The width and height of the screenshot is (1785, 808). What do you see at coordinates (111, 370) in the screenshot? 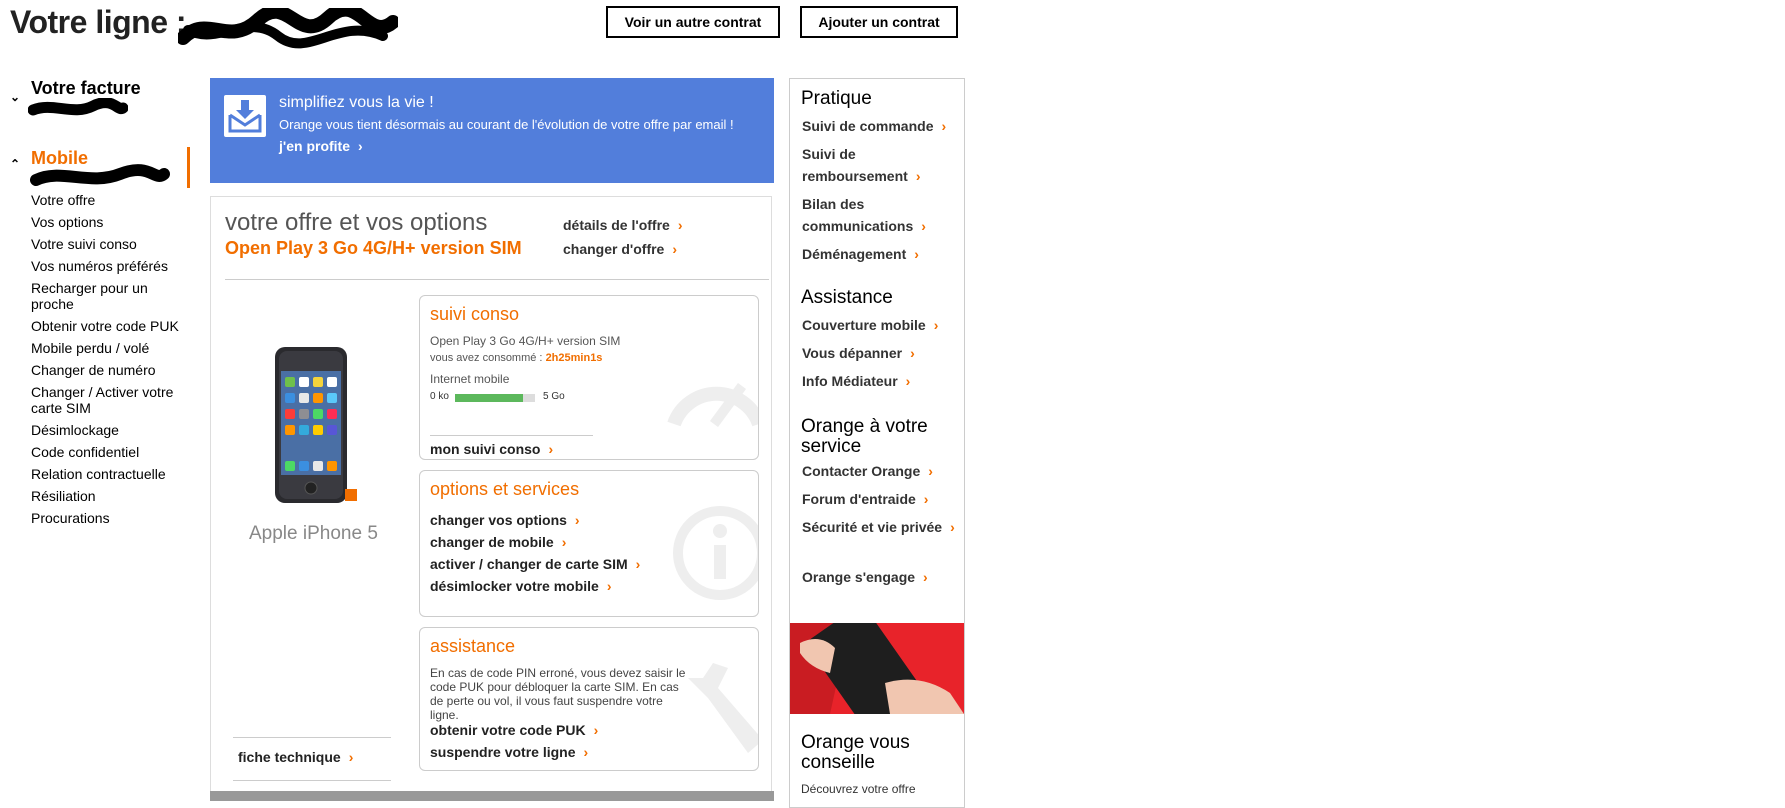
I see `nav-item: Changer de numéro` at bounding box center [111, 370].